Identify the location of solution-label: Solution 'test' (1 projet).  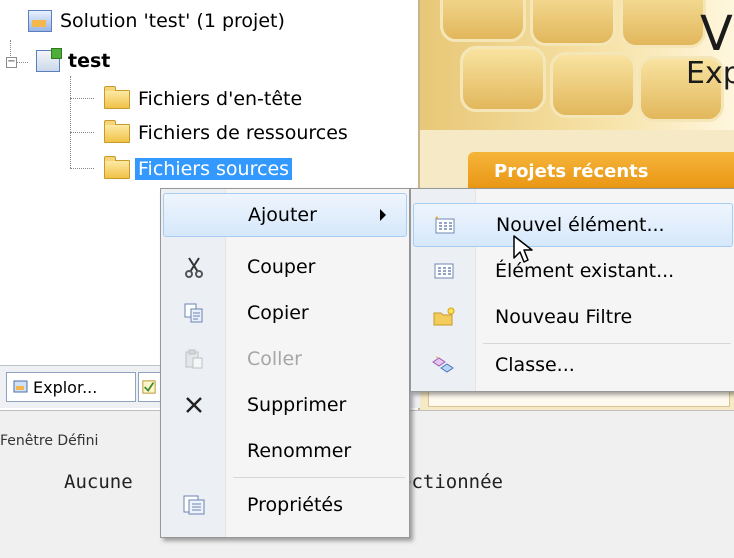
(172, 21).